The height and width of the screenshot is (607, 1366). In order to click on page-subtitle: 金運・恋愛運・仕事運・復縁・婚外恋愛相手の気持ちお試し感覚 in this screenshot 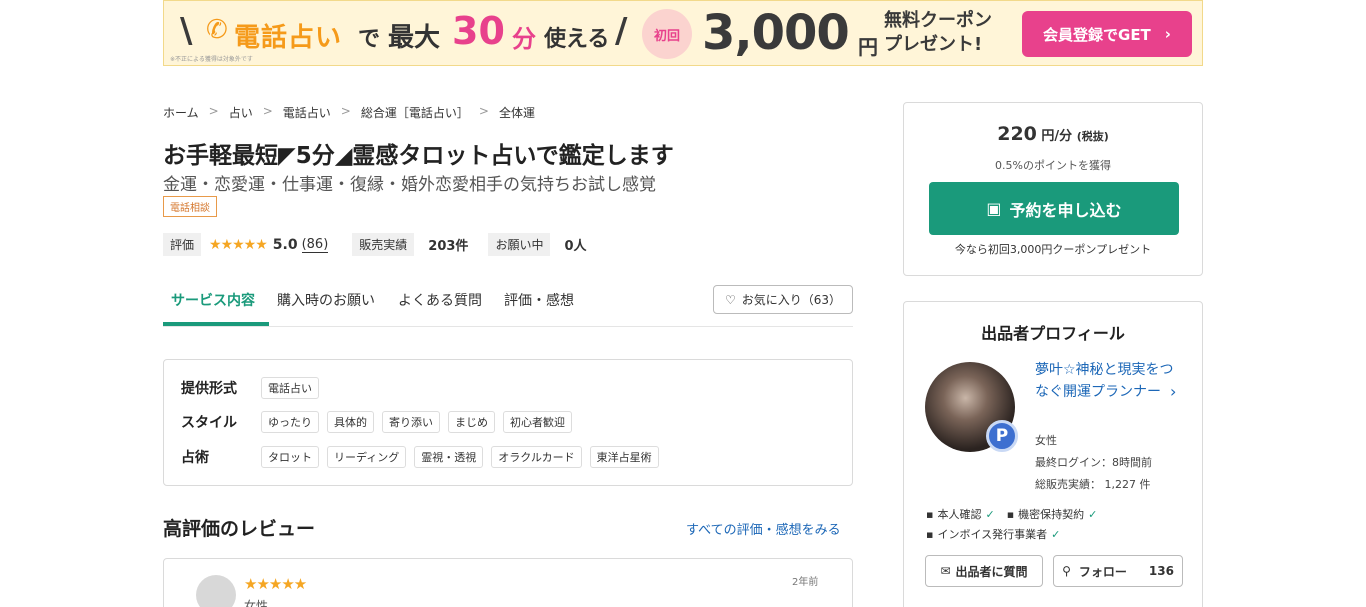, I will do `click(409, 185)`.